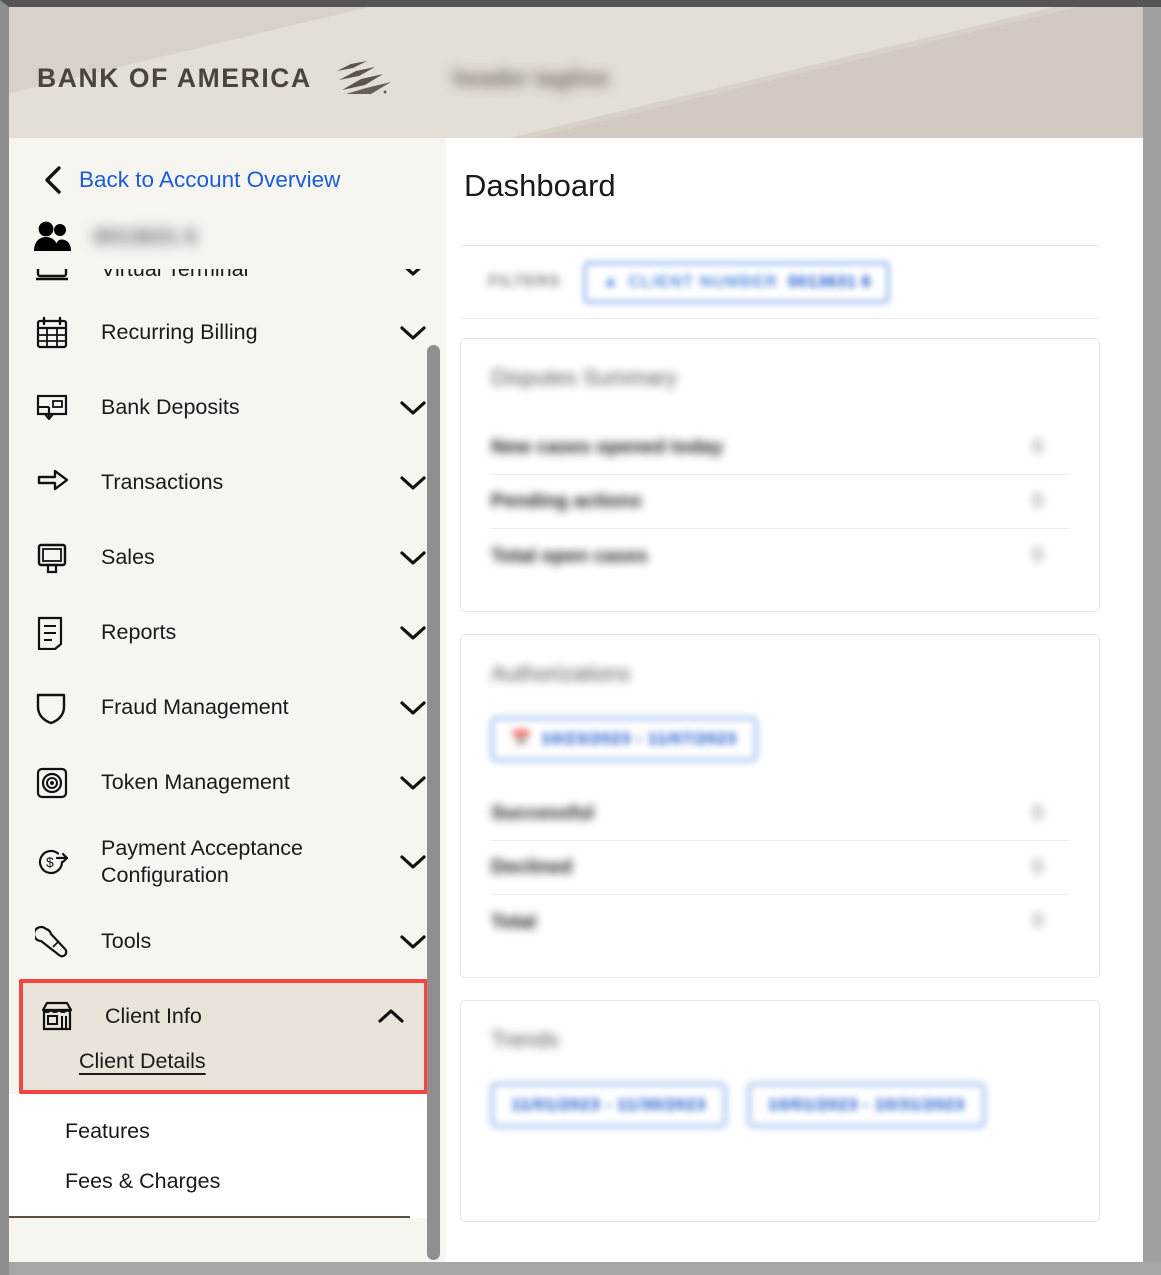 Image resolution: width=1161 pixels, height=1275 pixels. I want to click on sidebar-subitem-label: Fees & Charges, so click(143, 1180).